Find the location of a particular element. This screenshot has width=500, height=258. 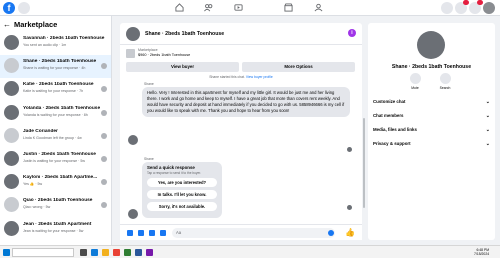

sidebar-header: ← Marketplace is located at coordinates (30, 24).